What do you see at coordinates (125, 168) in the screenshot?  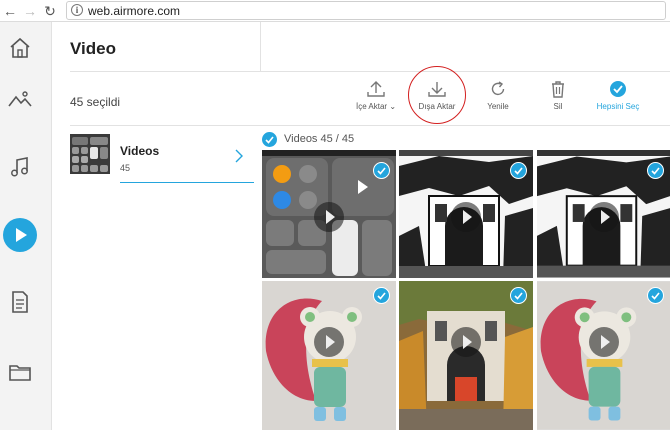 I see `album-count: 45` at bounding box center [125, 168].